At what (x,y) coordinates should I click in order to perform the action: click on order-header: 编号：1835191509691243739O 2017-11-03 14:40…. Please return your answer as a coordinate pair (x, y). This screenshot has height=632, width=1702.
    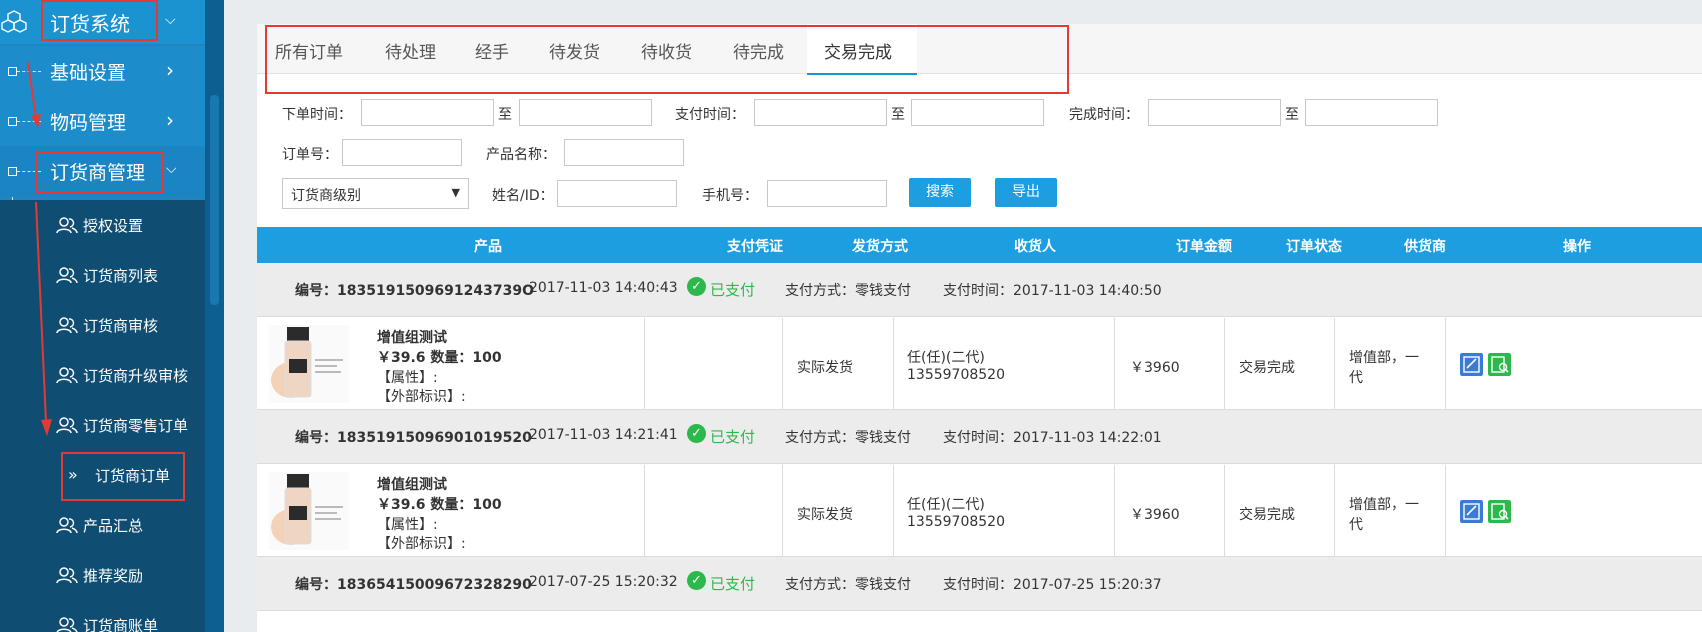
    Looking at the image, I should click on (979, 290).